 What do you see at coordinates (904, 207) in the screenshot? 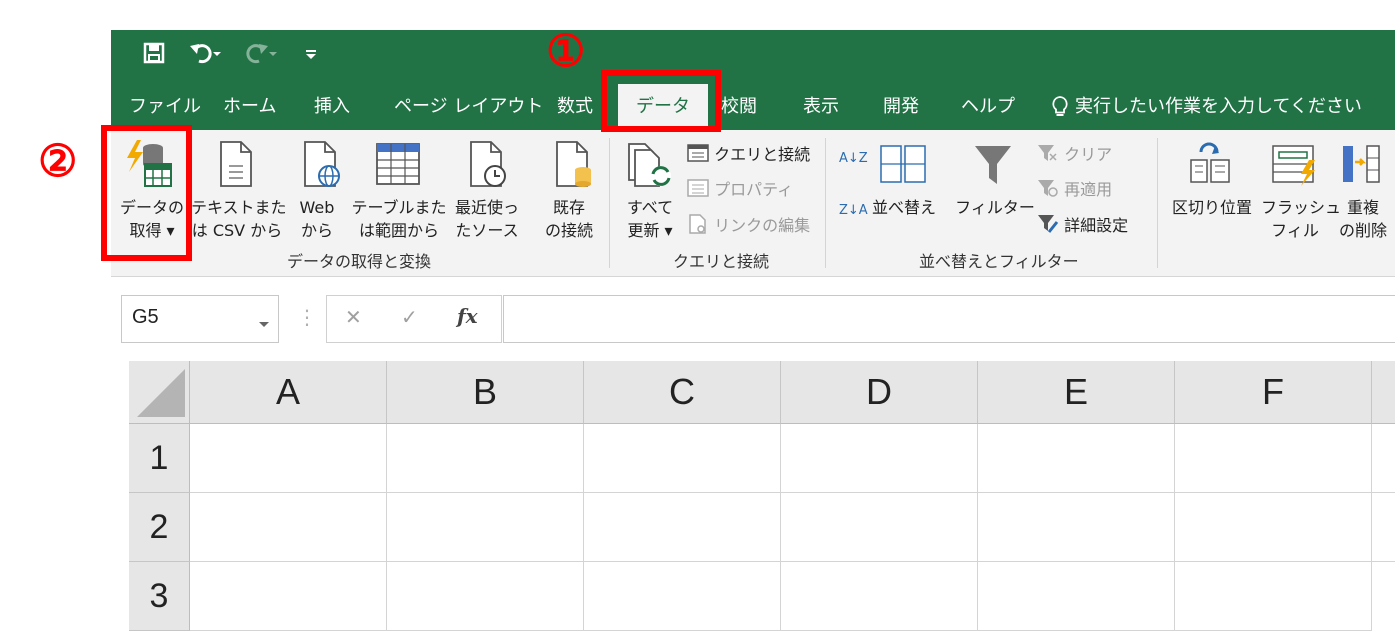
I see `sort-button: 並べ替え` at bounding box center [904, 207].